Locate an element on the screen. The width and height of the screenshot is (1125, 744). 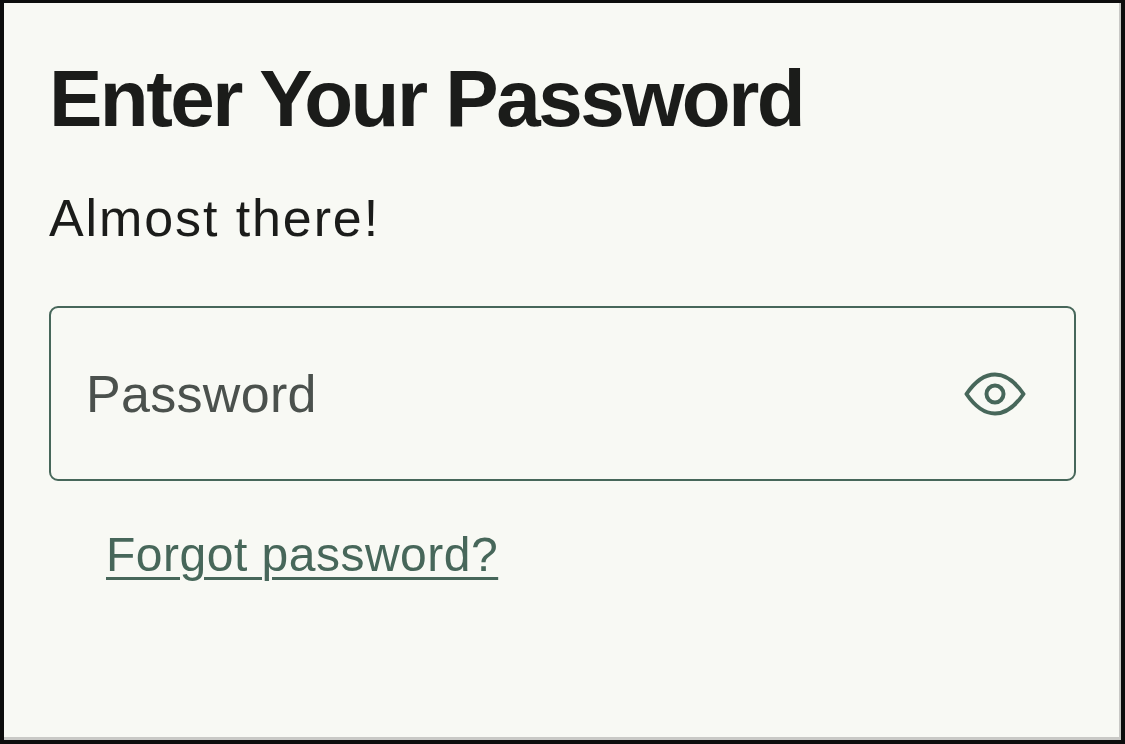
forgot-password-link: Forgot password? is located at coordinates (302, 555).